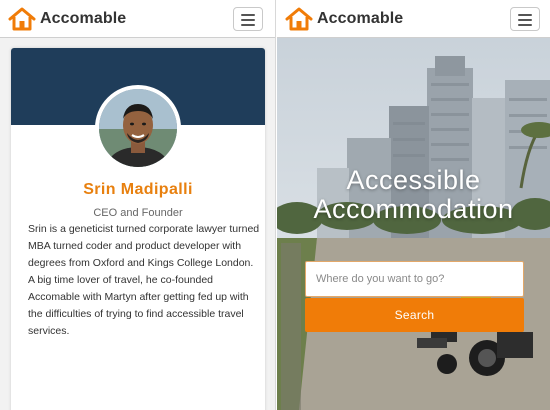 This screenshot has height=410, width=550. Describe the element at coordinates (138, 128) in the screenshot. I see `avatar` at that location.